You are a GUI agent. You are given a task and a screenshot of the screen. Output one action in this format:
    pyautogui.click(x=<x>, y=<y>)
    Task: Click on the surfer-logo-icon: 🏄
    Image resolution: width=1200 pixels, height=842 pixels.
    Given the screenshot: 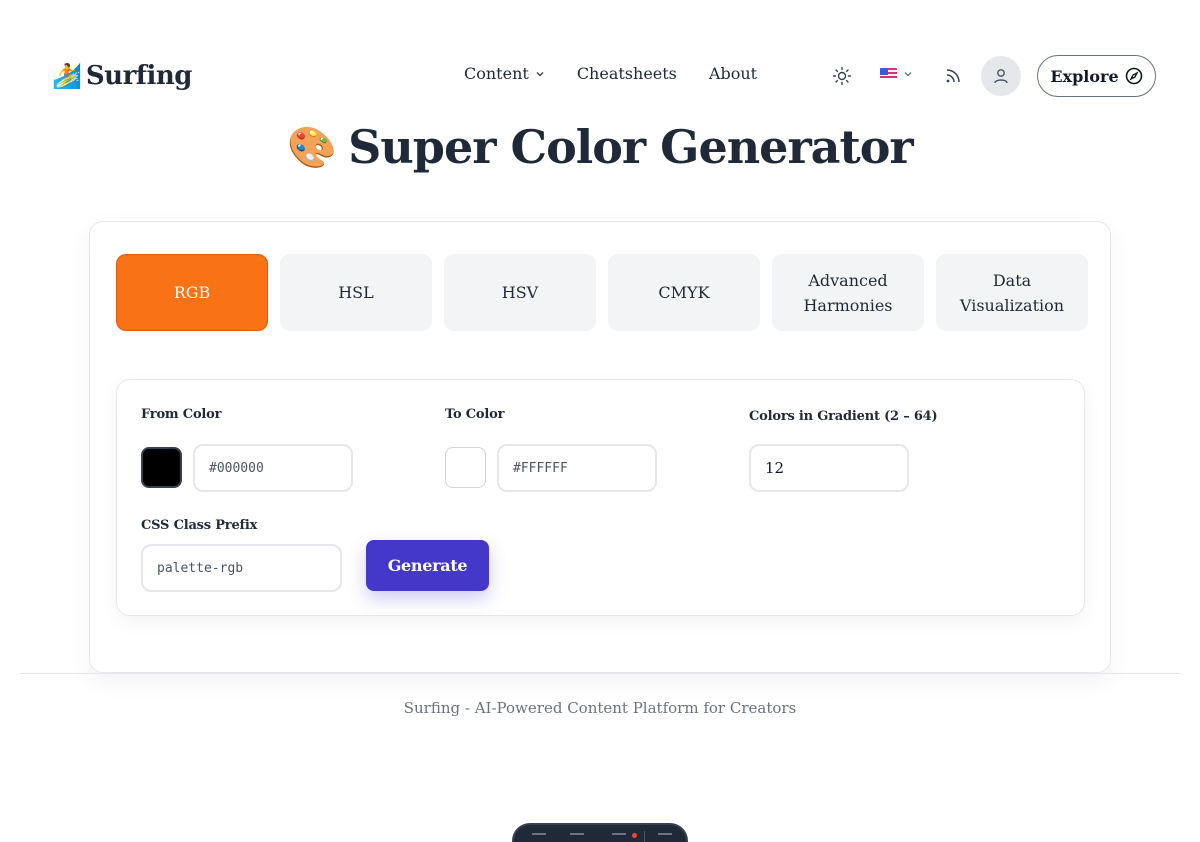 What is the action you would take?
    pyautogui.click(x=67, y=76)
    